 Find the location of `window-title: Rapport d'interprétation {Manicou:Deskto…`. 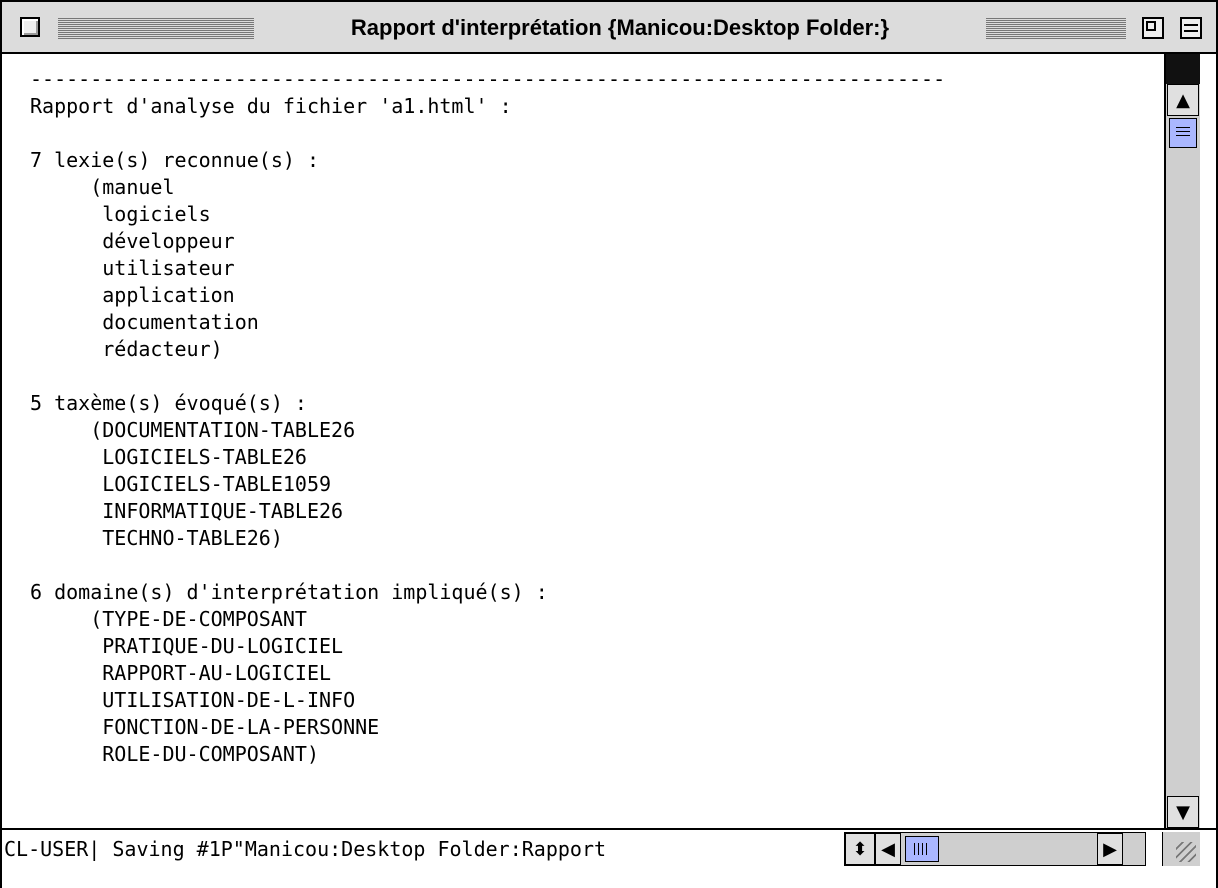

window-title: Rapport d'interprétation {Manicou:Deskto… is located at coordinates (620, 28).